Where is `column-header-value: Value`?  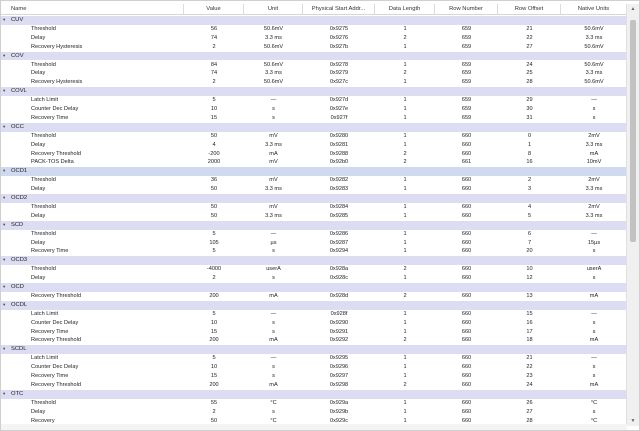
column-header-value: Value is located at coordinates (214, 9).